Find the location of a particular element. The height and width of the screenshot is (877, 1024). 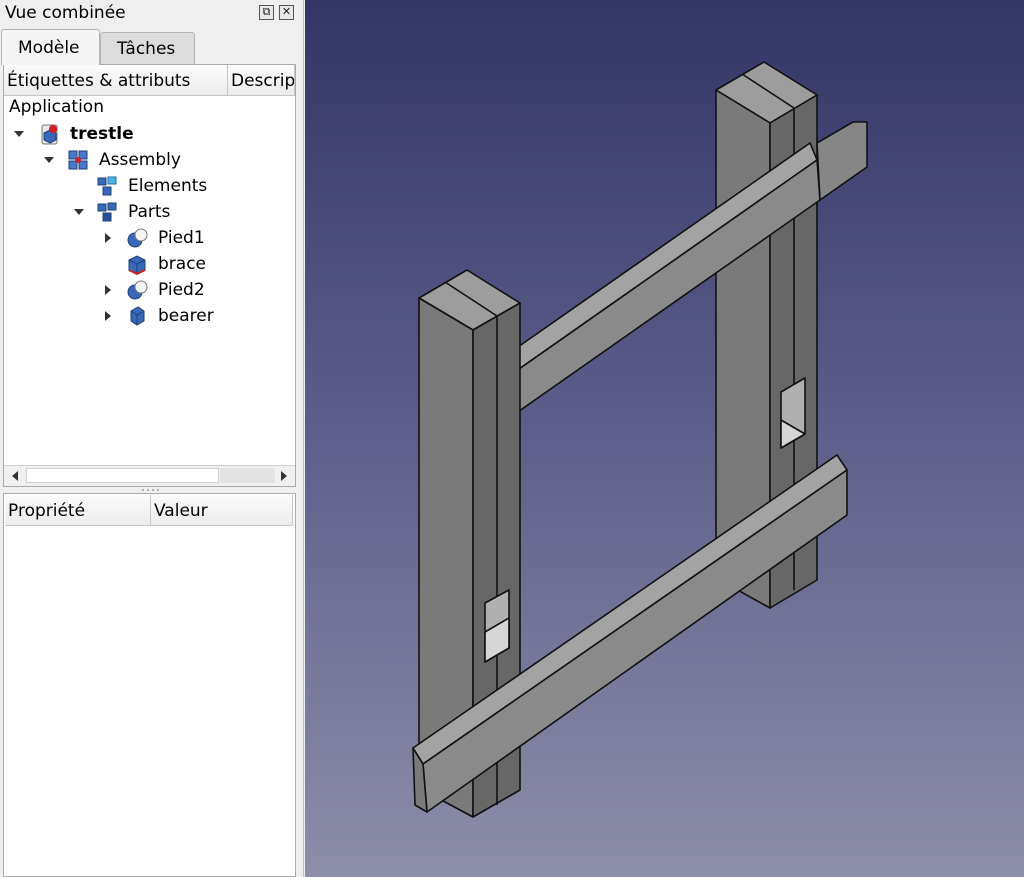

tree-item-label: Parts is located at coordinates (149, 212).